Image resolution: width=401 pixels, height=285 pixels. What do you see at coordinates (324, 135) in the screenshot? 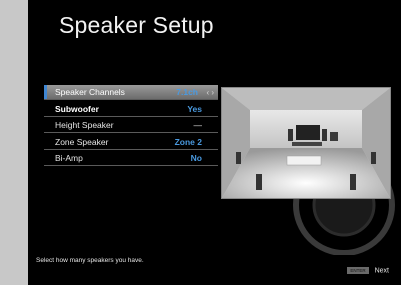
I see `front-right-speaker-icon` at bounding box center [324, 135].